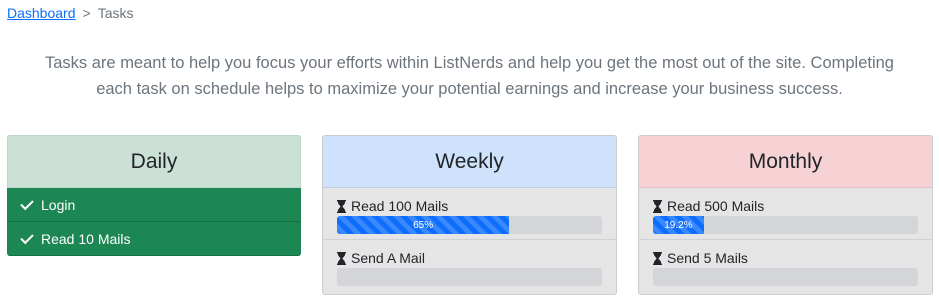  I want to click on daily-task-login: Login, so click(154, 205).